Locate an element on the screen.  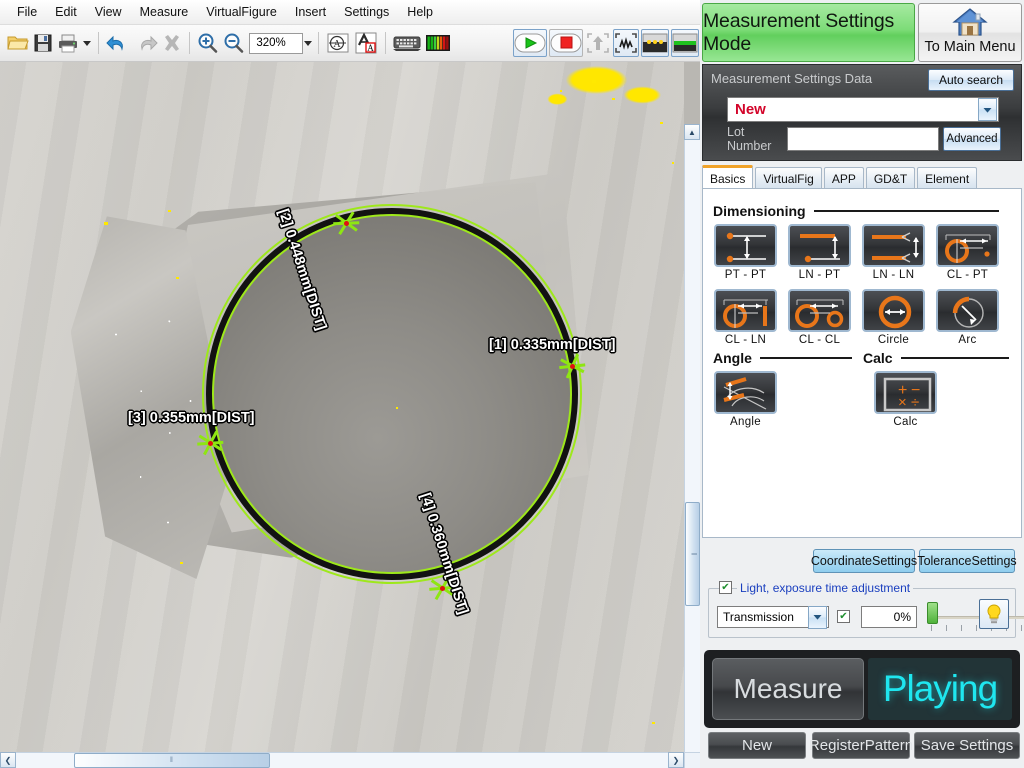
dim-button-angle: Angle is located at coordinates (745, 399).